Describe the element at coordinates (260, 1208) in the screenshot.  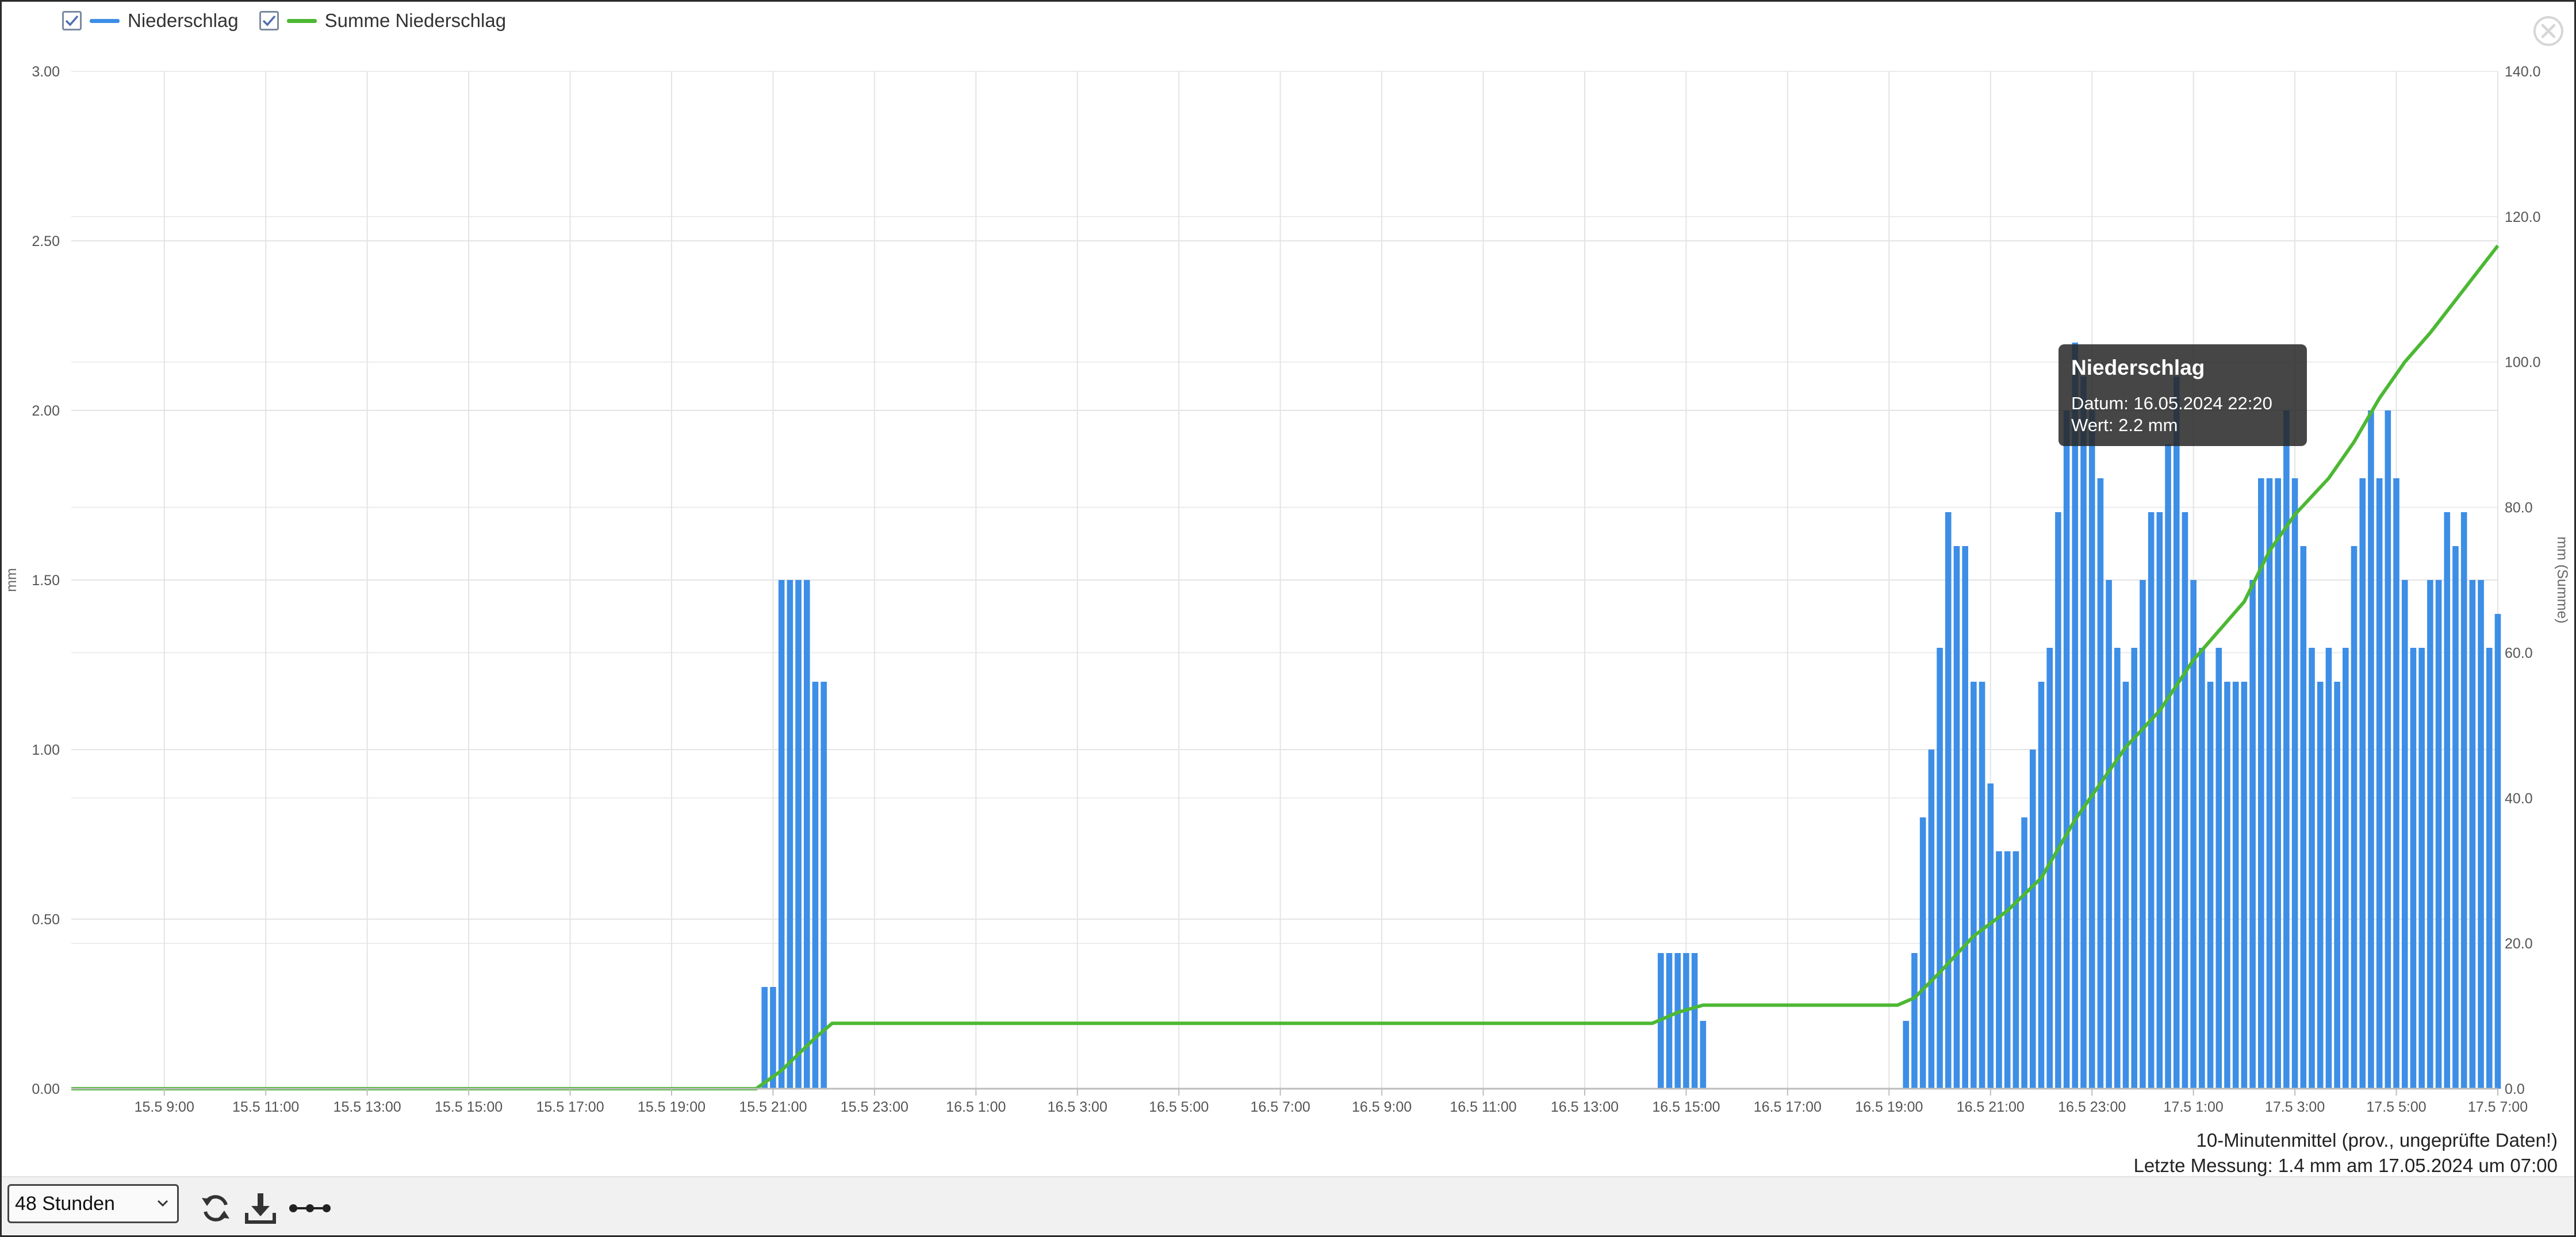
I see `download-button` at that location.